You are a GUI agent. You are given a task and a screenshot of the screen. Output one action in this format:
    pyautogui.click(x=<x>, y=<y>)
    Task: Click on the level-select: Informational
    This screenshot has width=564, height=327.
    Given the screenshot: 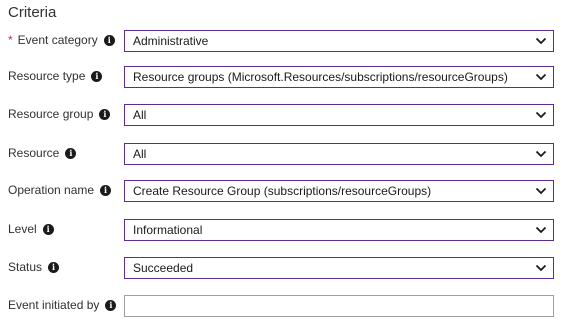 What is the action you would take?
    pyautogui.click(x=339, y=230)
    